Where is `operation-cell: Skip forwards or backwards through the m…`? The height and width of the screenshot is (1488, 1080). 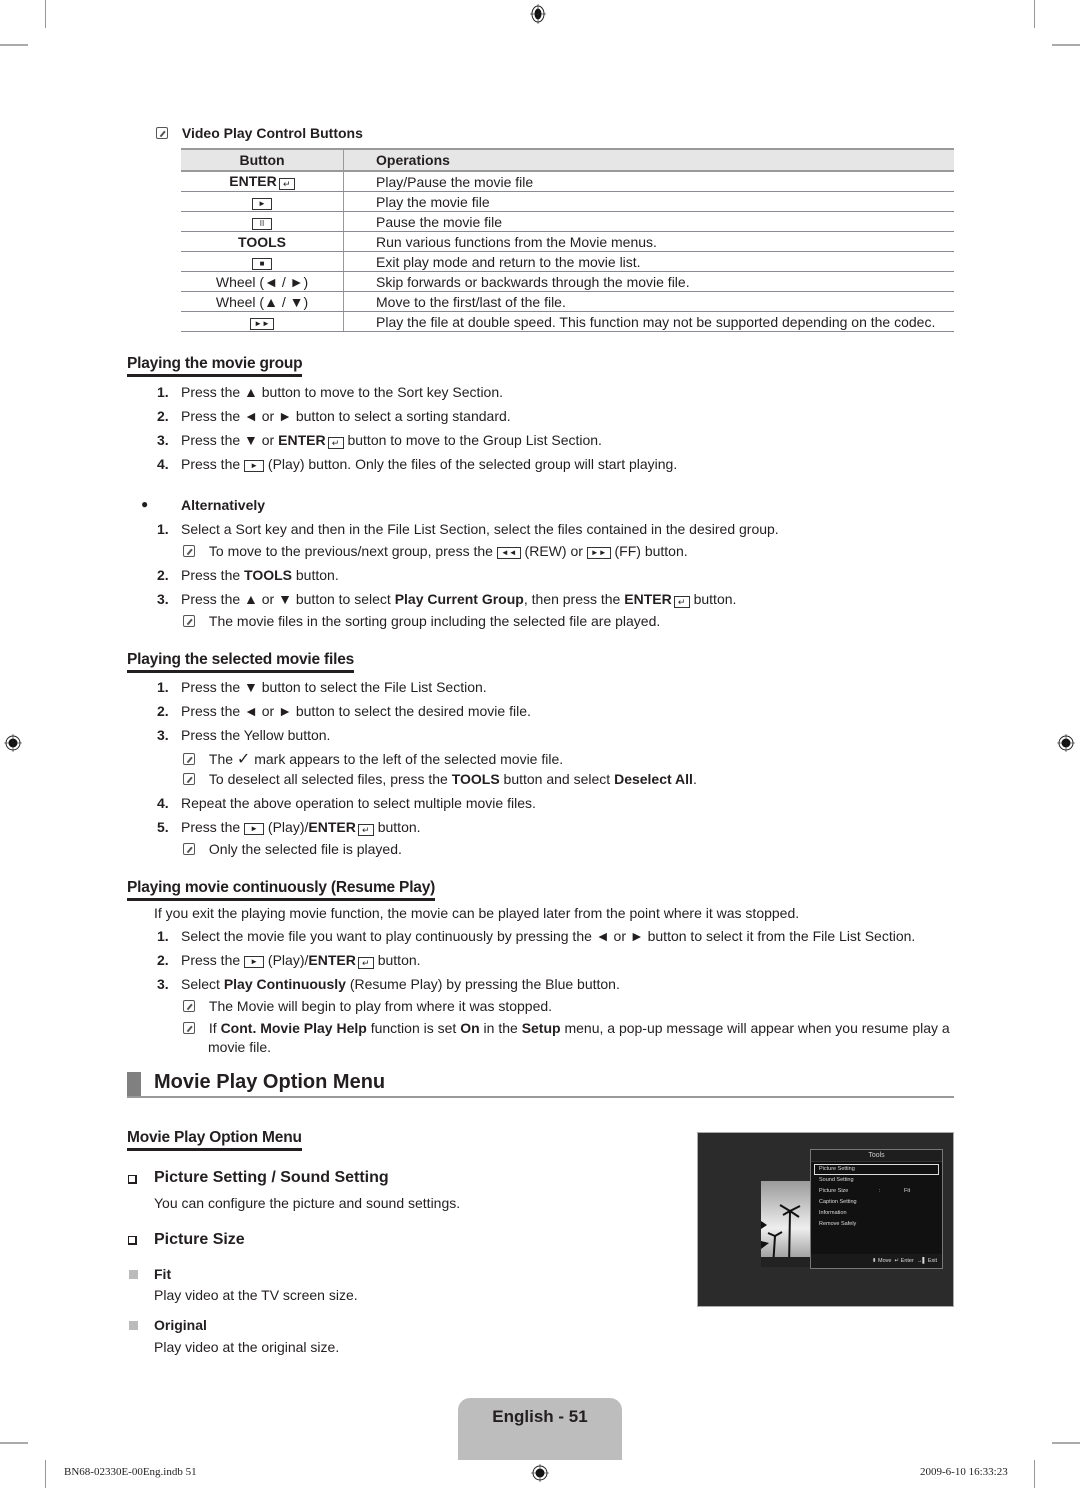 operation-cell: Skip forwards or backwards through the m… is located at coordinates (648, 281).